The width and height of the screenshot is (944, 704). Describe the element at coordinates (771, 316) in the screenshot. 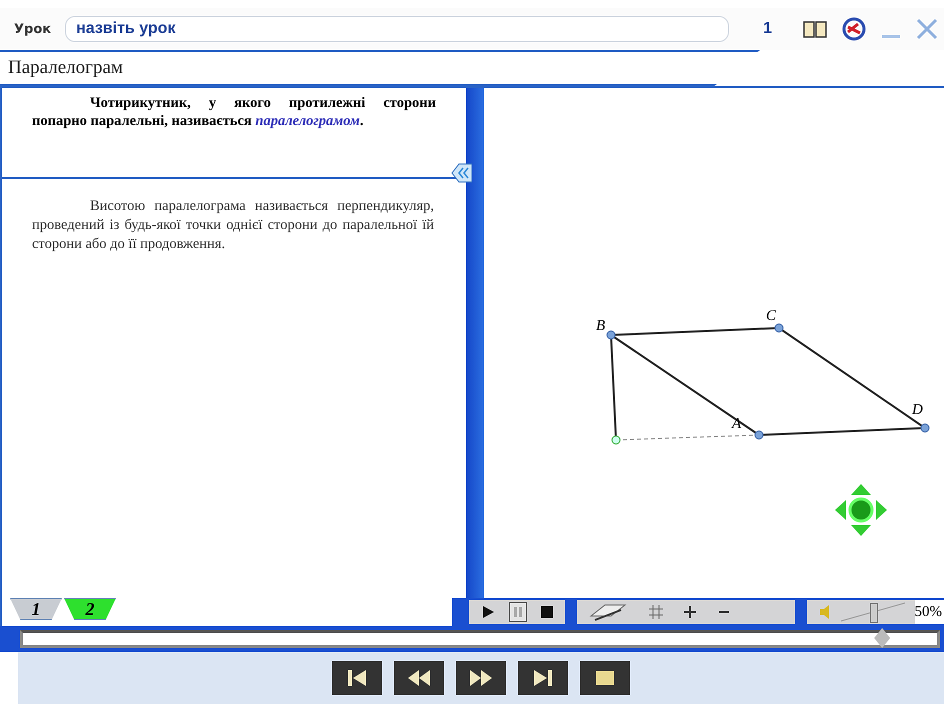

I see `point-label: C` at that location.